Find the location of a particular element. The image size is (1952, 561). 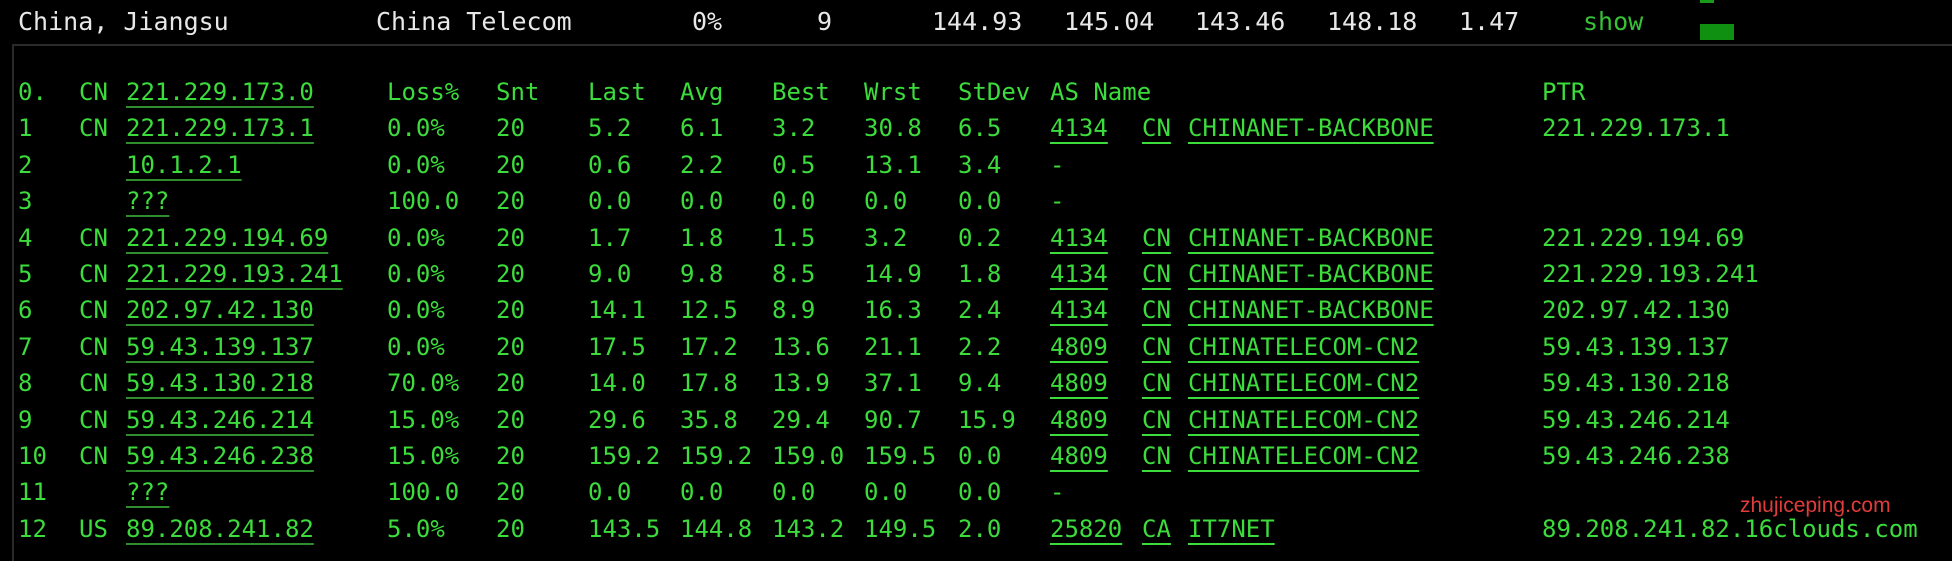

hop-worst: 159.5 is located at coordinates (900, 455).